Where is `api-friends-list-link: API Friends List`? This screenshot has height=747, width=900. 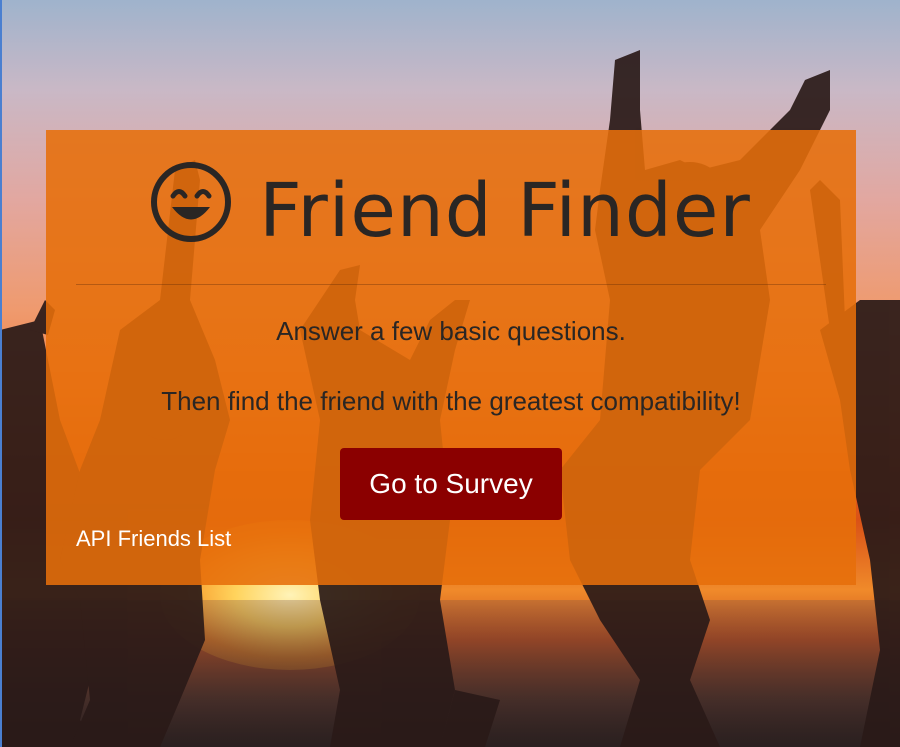
api-friends-list-link: API Friends List is located at coordinates (153, 539).